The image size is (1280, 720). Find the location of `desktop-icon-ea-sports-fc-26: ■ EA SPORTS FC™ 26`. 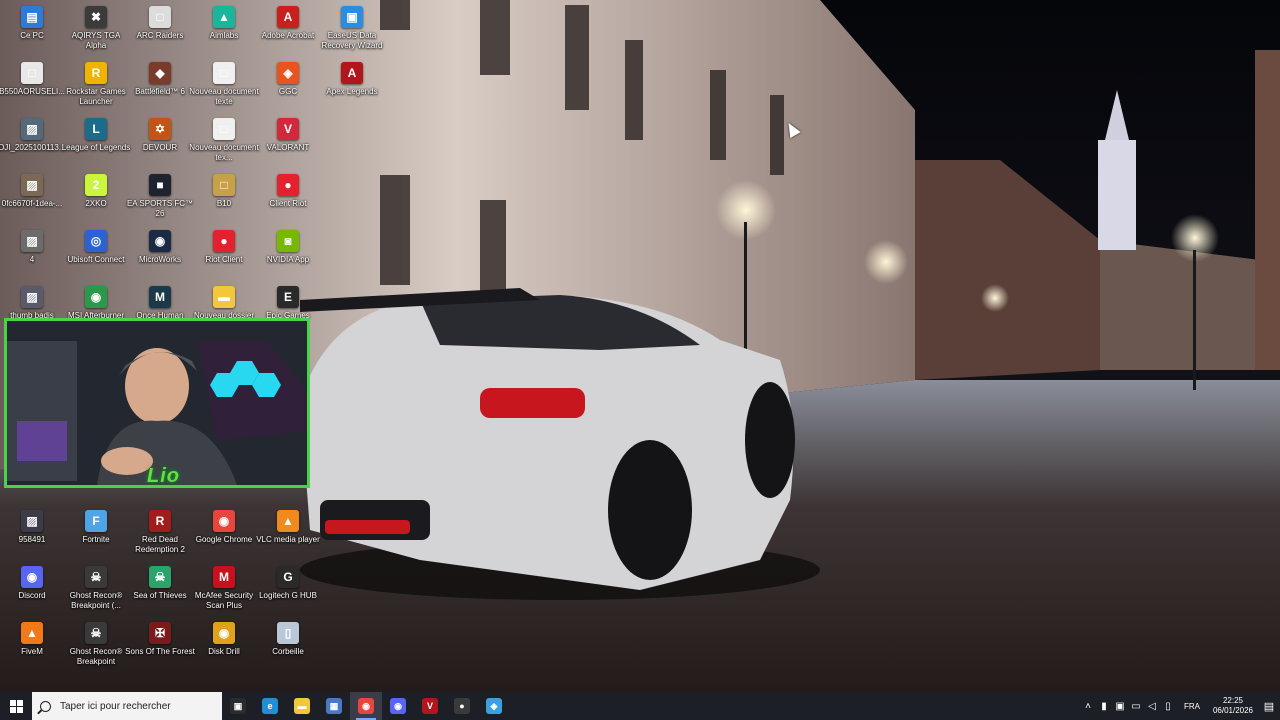

desktop-icon-ea-sports-fc-26: ■ EA SPORTS FC™ 26 is located at coordinates (160, 197).